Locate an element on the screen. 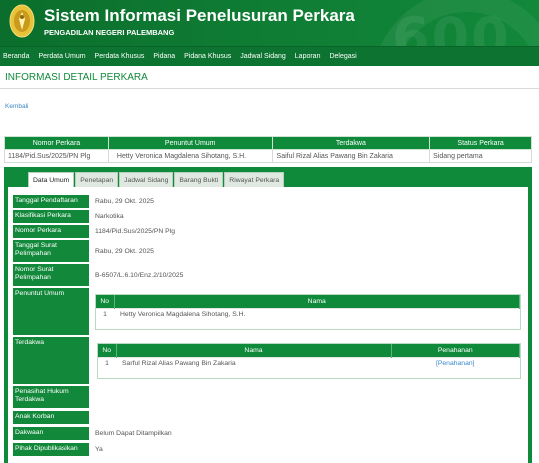 The width and height of the screenshot is (539, 463). detail-label: Dakwaan is located at coordinates (51, 433).